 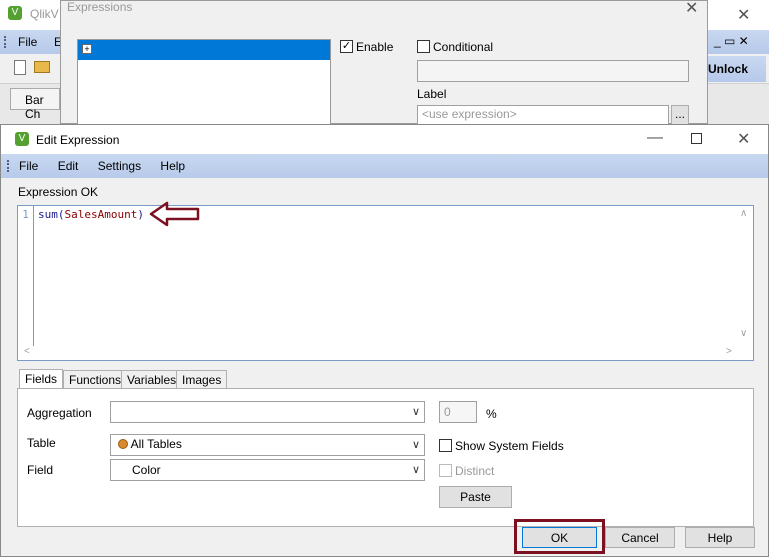 What do you see at coordinates (101, 214) in the screenshot?
I see `code-argument: SalesAmount` at bounding box center [101, 214].